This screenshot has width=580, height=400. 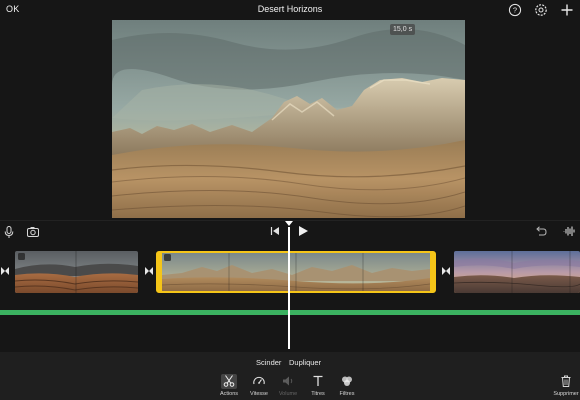 I want to click on undo-icon, so click(x=541, y=231).